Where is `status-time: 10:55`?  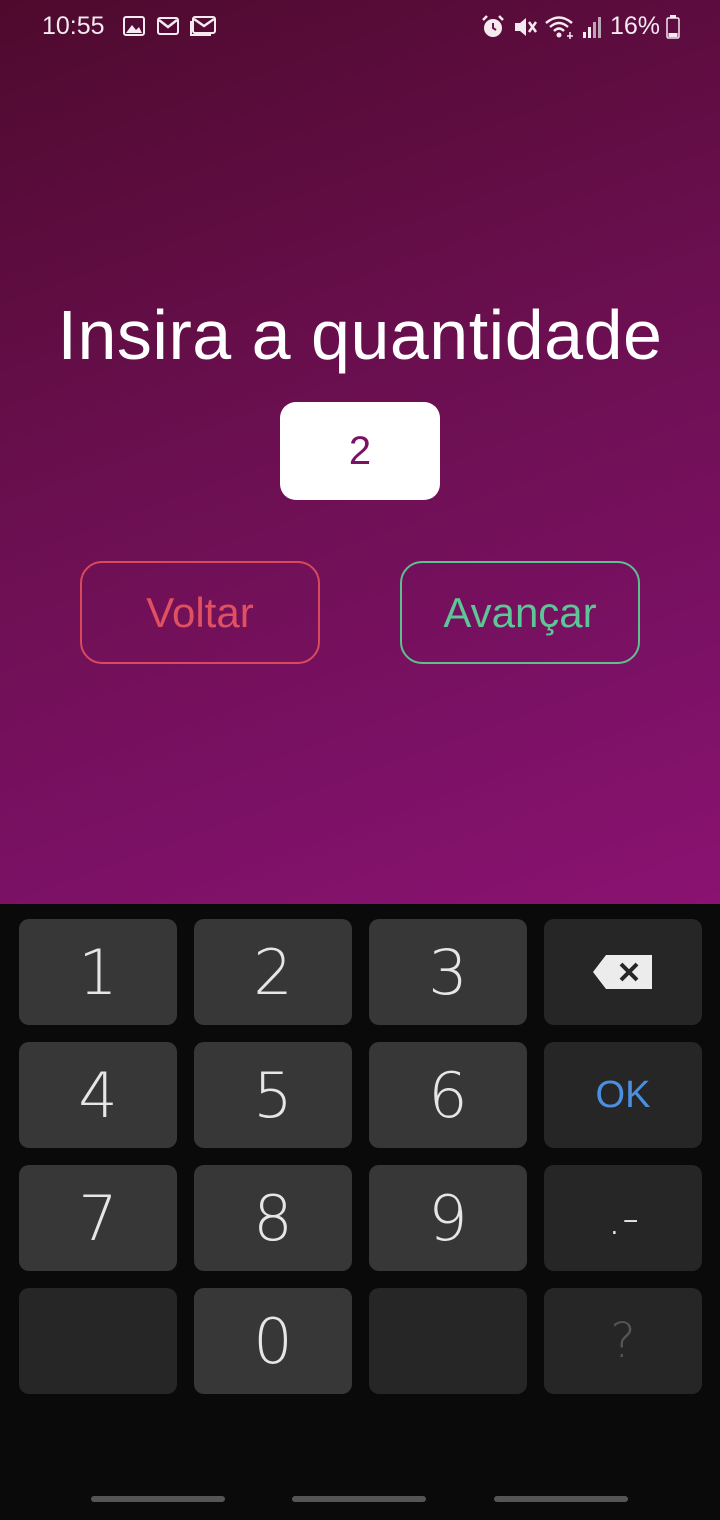
status-time: 10:55 is located at coordinates (73, 26).